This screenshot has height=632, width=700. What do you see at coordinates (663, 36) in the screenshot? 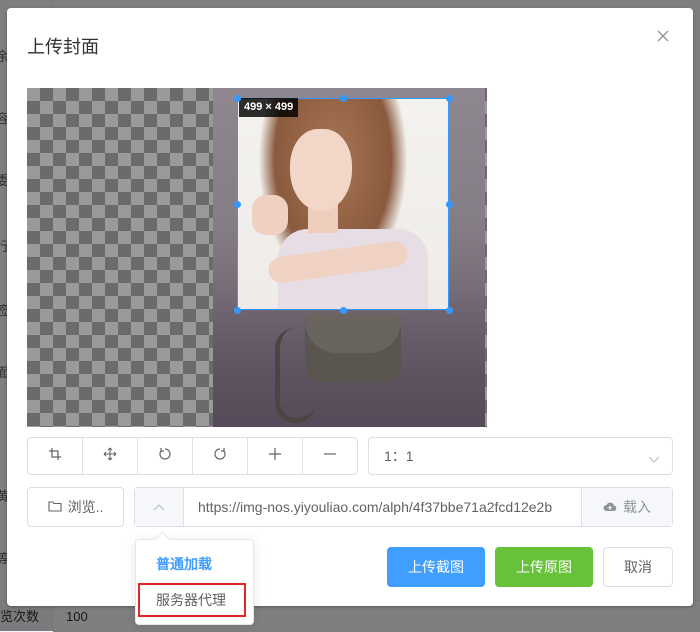
I see `close-icon` at bounding box center [663, 36].